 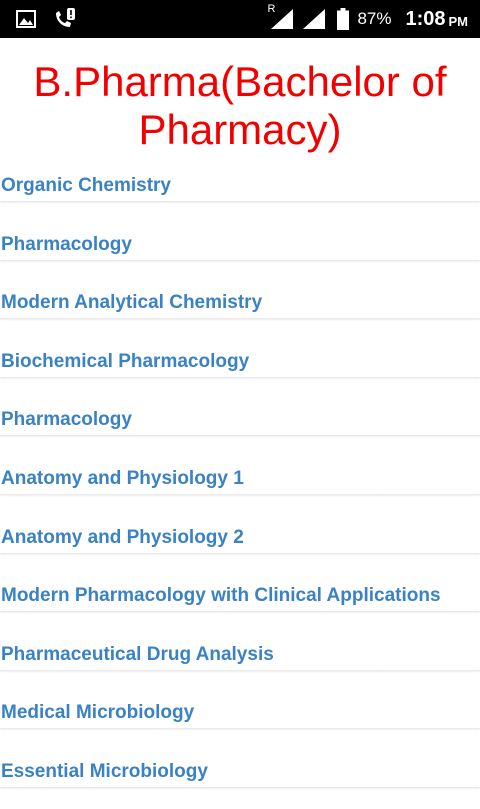 What do you see at coordinates (122, 478) in the screenshot?
I see `list-item-label: Anatomy and Physiology 1` at bounding box center [122, 478].